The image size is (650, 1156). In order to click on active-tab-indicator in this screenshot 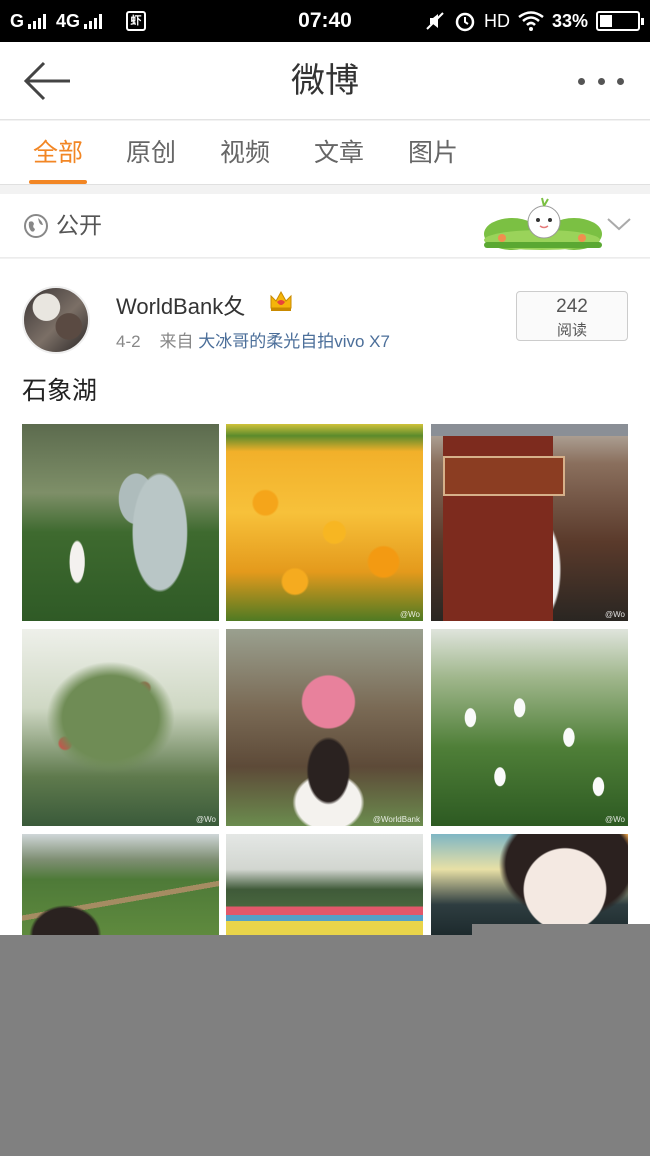, I will do `click(58, 182)`.